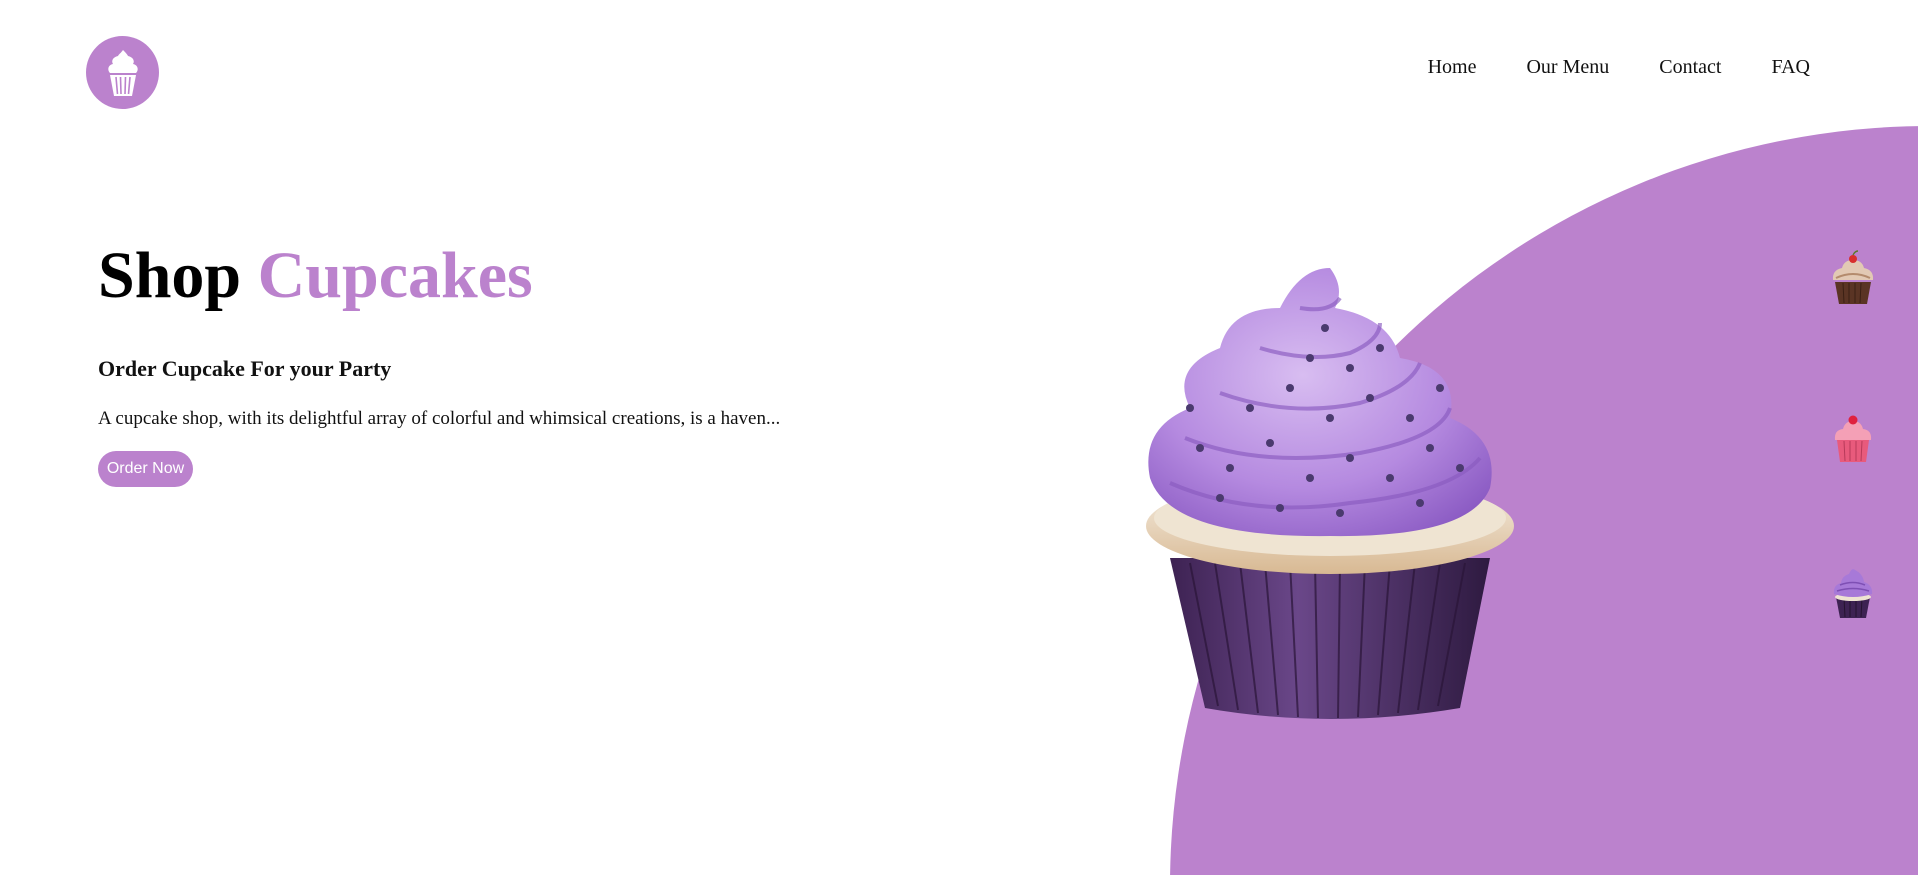  What do you see at coordinates (1853, 278) in the screenshot?
I see `thumbnail-chocolate-cupcake` at bounding box center [1853, 278].